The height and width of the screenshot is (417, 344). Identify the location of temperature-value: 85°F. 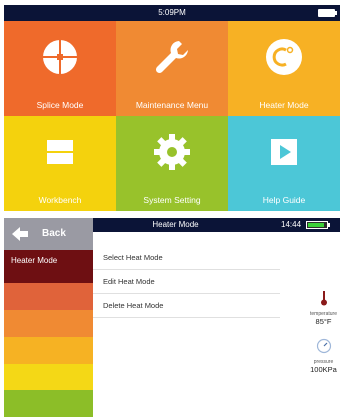
(323, 321).